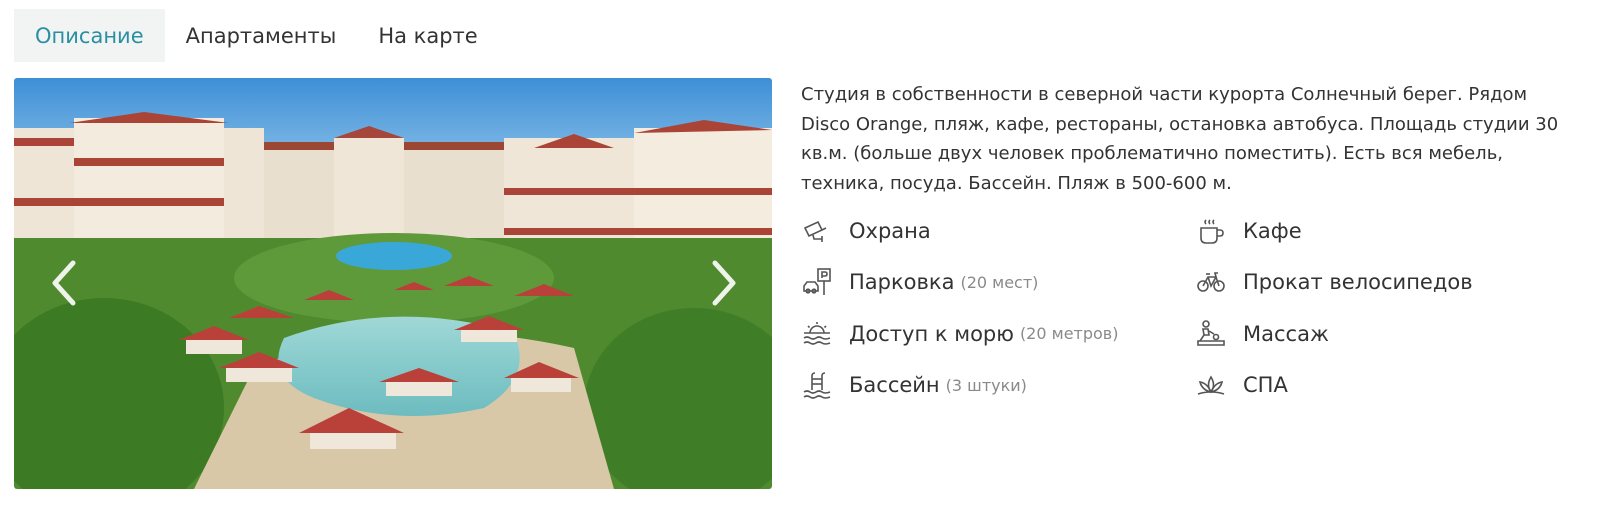 The height and width of the screenshot is (523, 1619). I want to click on amenity-note: (20 метров), so click(1069, 334).